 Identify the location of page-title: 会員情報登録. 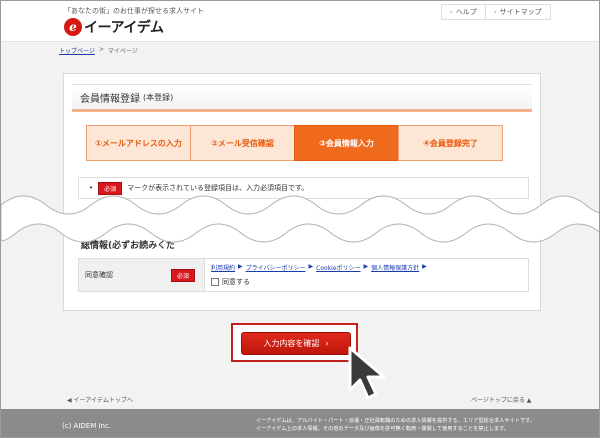
(110, 99).